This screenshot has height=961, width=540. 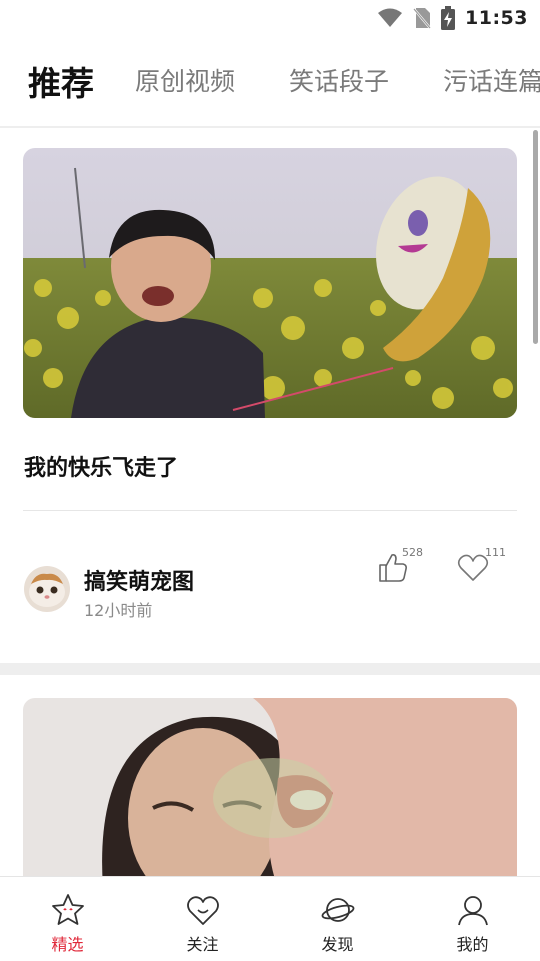 What do you see at coordinates (270, 669) in the screenshot?
I see `card-gap` at bounding box center [270, 669].